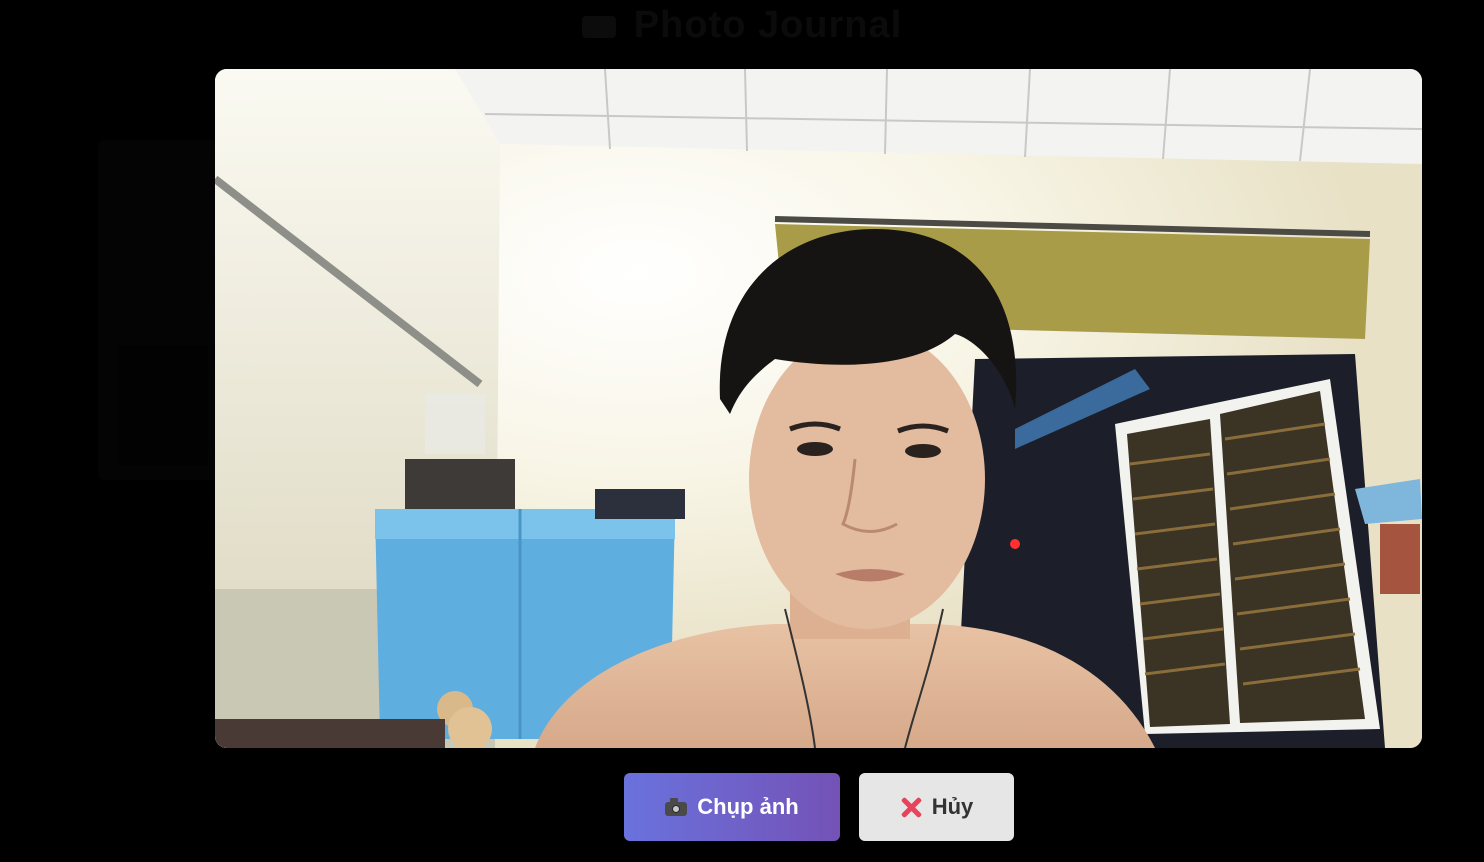 This screenshot has height=862, width=1484. Describe the element at coordinates (598, 26) in the screenshot. I see `journal-icon` at that location.